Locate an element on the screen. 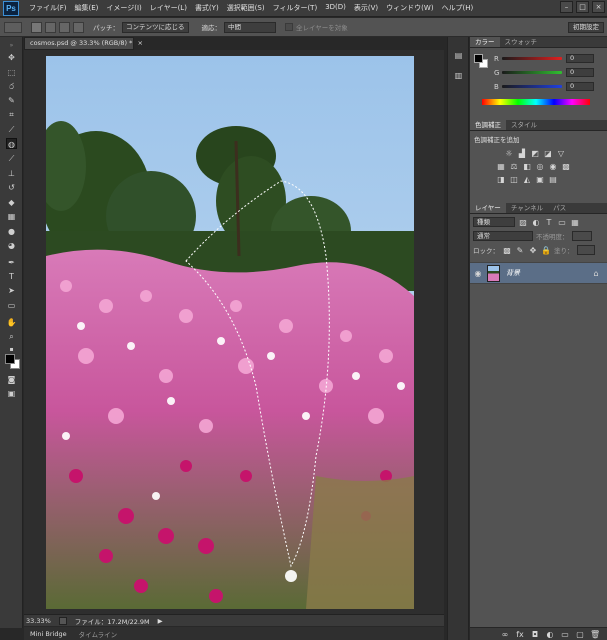 The width and height of the screenshot is (607, 640). layers-kind-filter: 種類 is located at coordinates (494, 222).